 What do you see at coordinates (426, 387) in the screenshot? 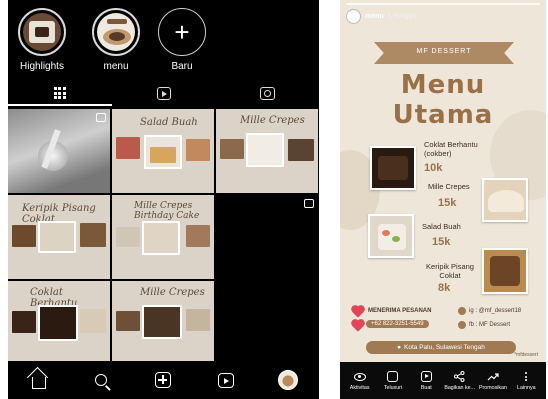
I see `action-label: Buat` at bounding box center [426, 387].